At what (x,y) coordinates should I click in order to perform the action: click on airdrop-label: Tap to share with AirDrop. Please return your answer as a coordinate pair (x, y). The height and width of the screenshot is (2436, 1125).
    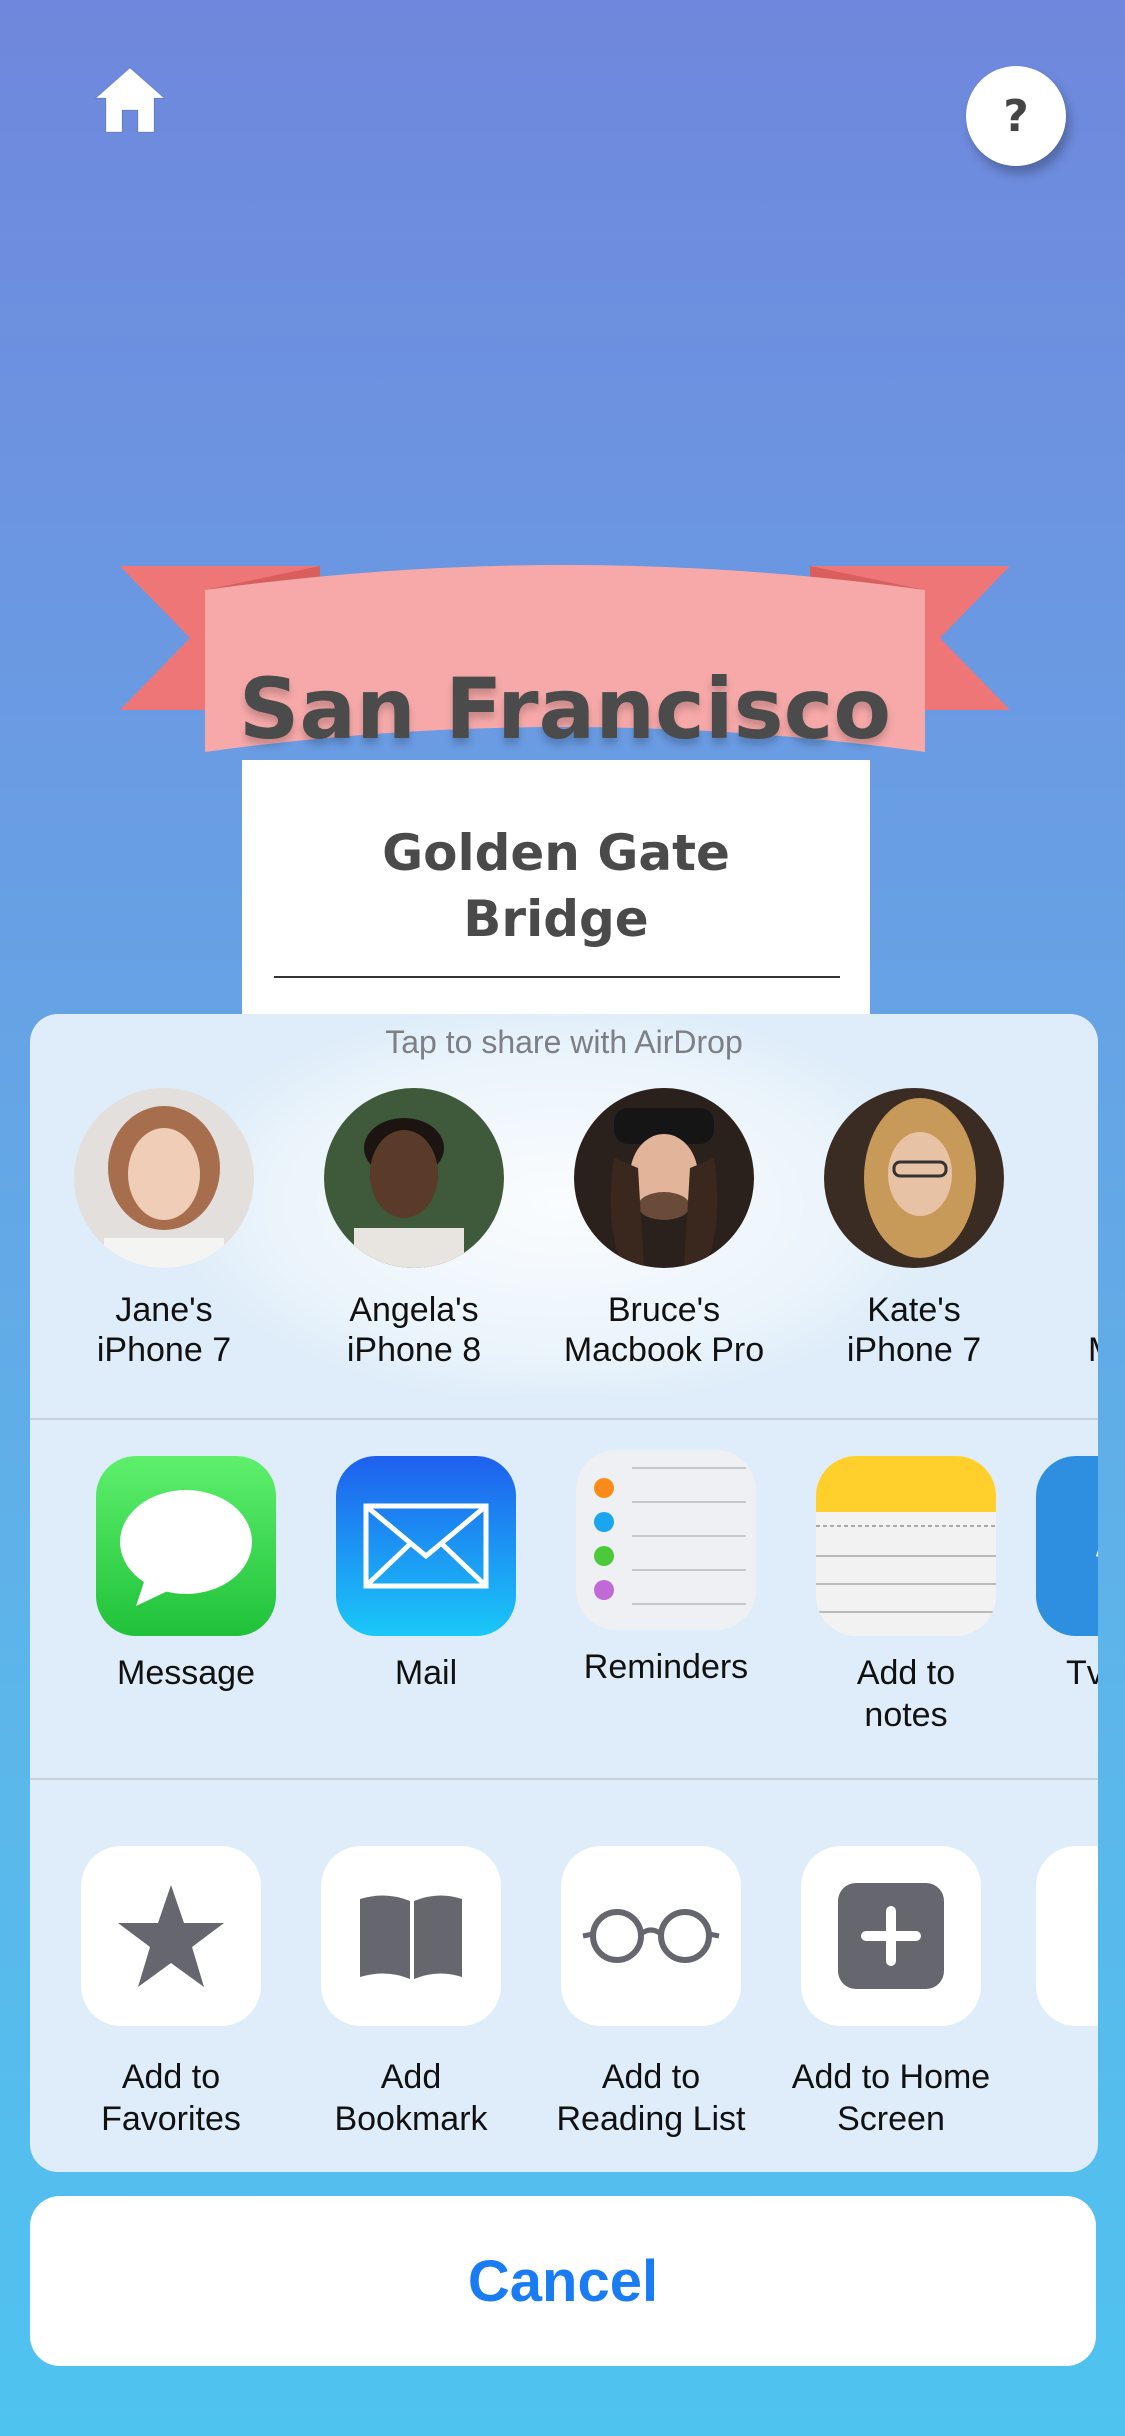
    Looking at the image, I should click on (564, 1042).